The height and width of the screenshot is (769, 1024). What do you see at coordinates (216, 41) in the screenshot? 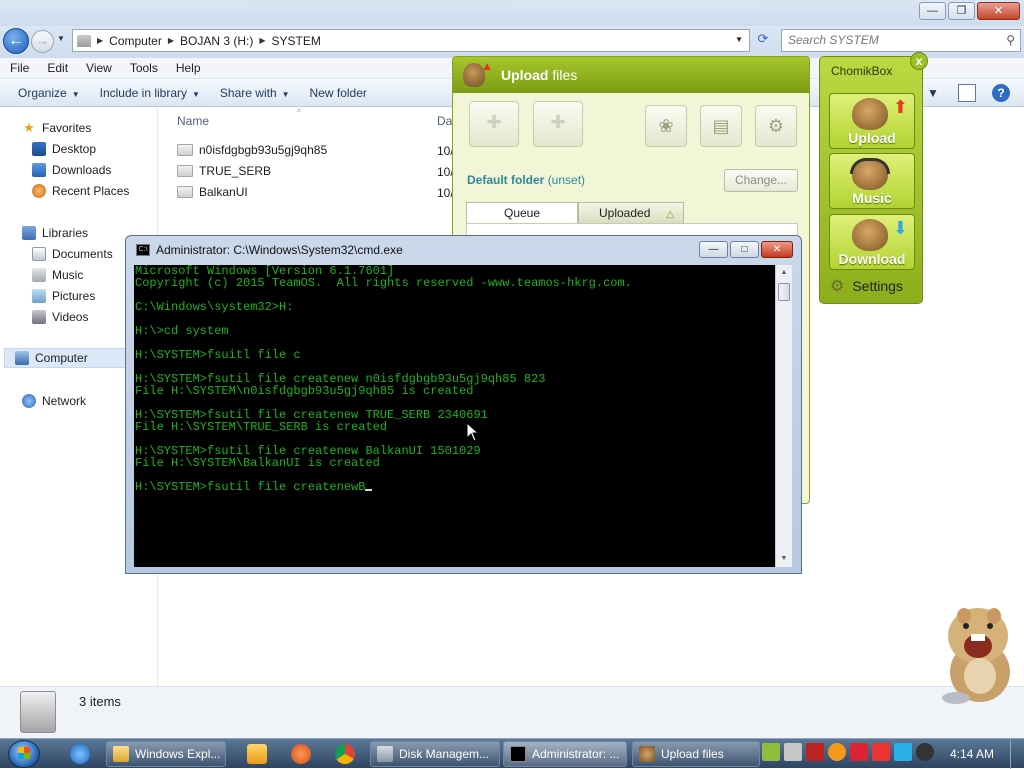
I see `breadcrumb-drive: BOJAN 3 (H:)` at bounding box center [216, 41].